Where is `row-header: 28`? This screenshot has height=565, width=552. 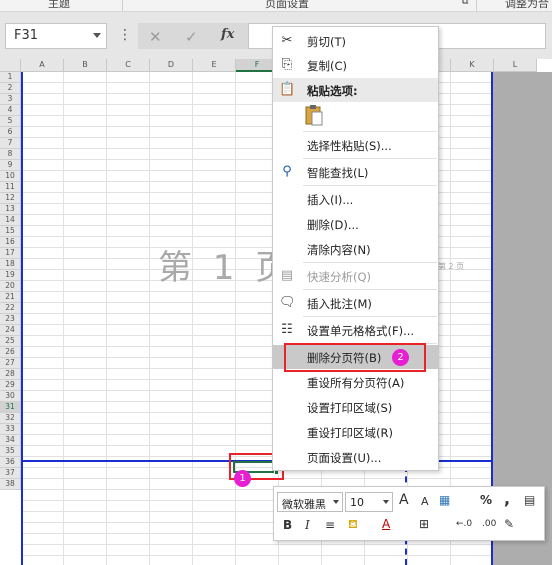 row-header: 28 is located at coordinates (10, 374).